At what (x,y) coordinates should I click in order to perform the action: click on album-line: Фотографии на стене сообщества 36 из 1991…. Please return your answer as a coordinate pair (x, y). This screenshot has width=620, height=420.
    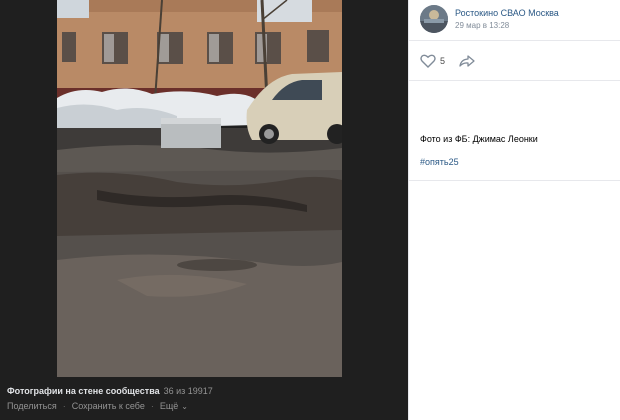
    Looking at the image, I should click on (110, 391).